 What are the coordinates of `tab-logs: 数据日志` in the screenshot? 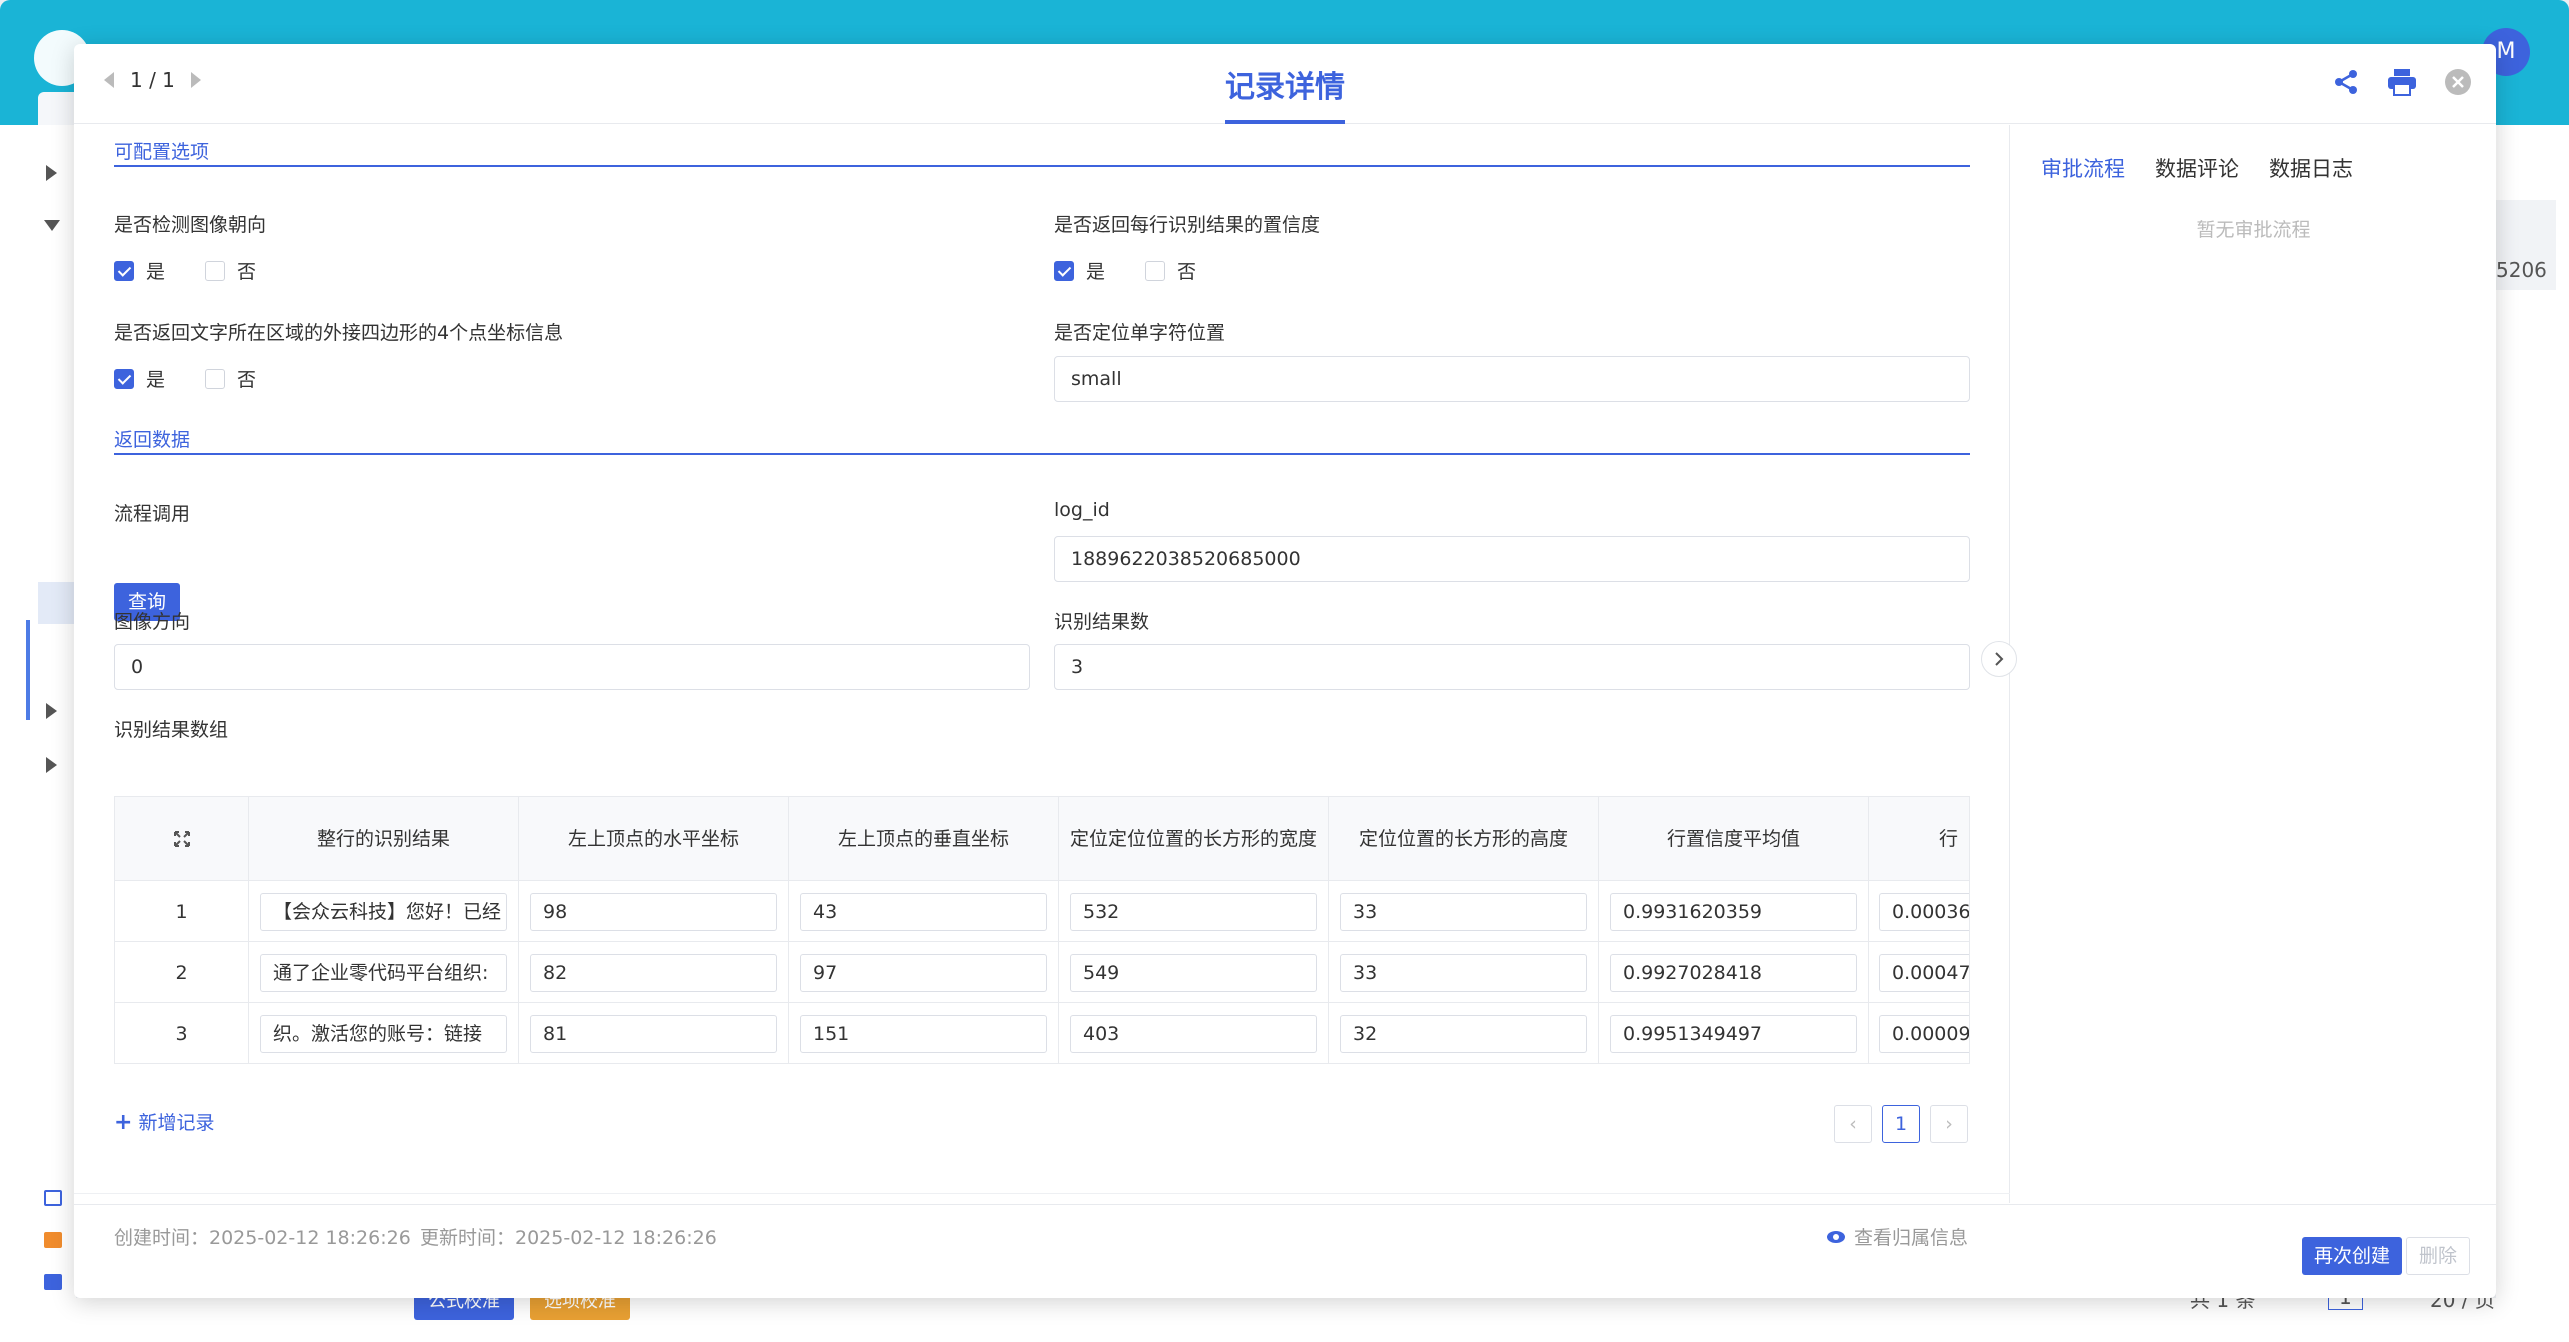 It's located at (2311, 168).